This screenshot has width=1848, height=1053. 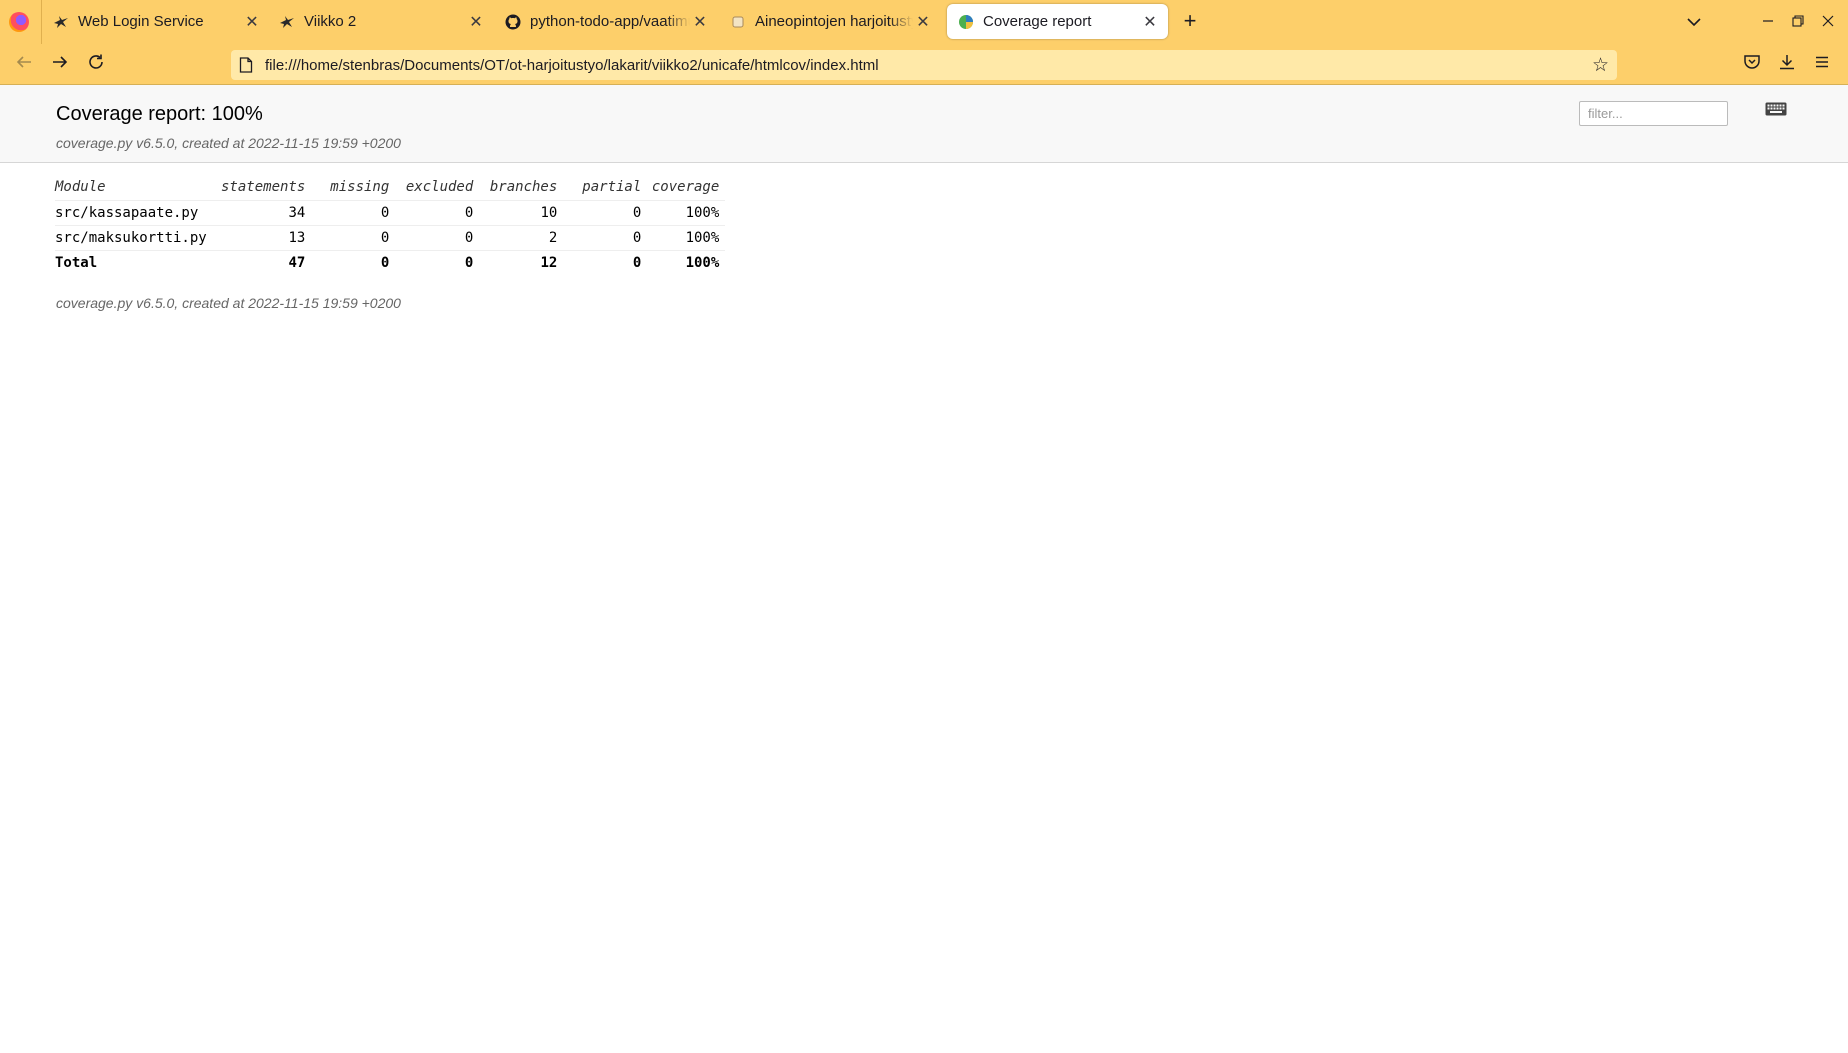 What do you see at coordinates (1787, 65) in the screenshot?
I see `downloads-icon` at bounding box center [1787, 65].